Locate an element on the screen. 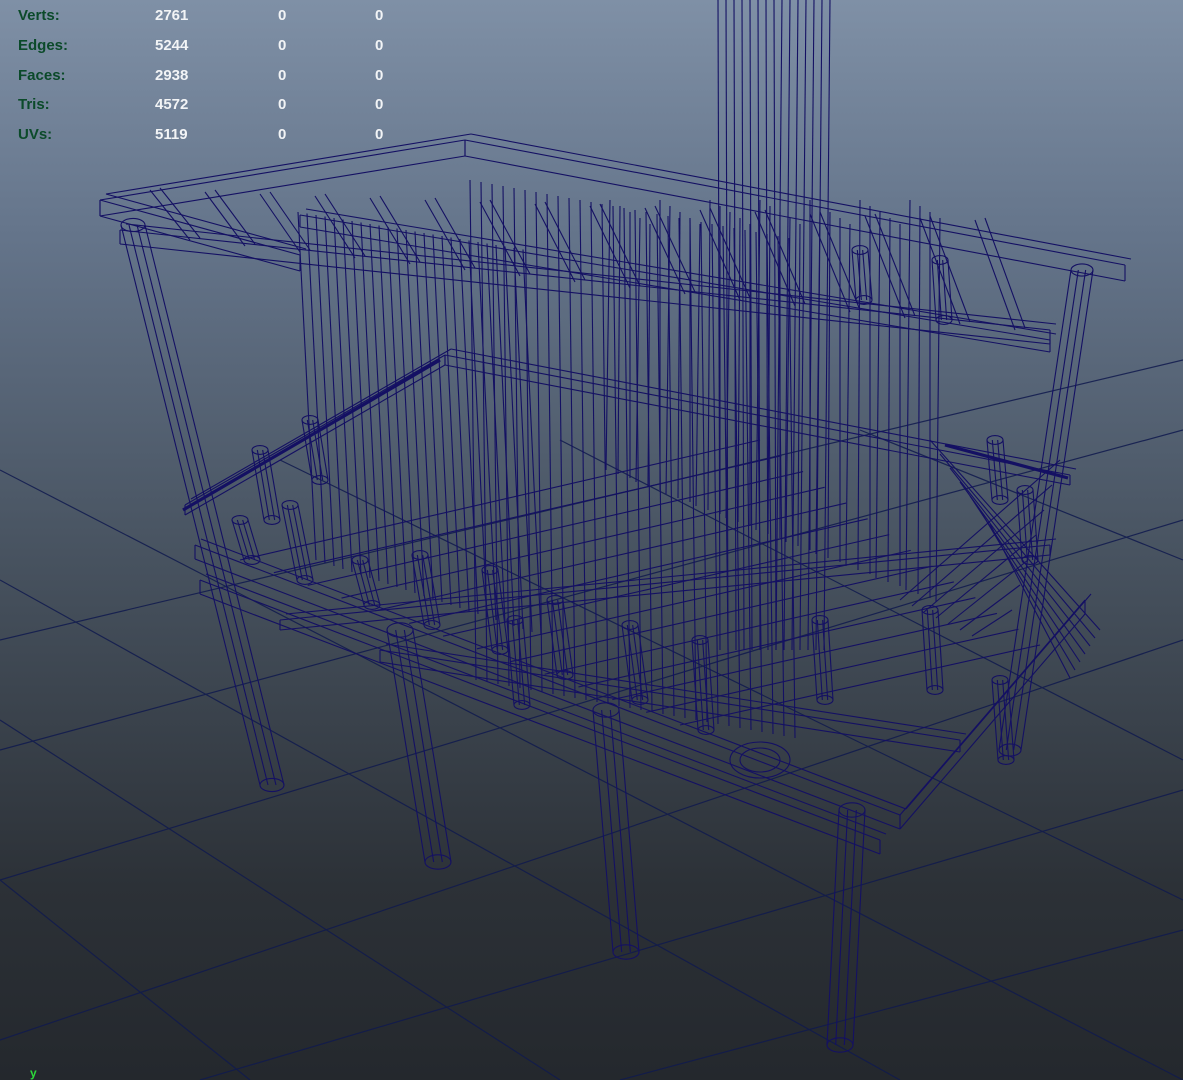 The height and width of the screenshot is (1080, 1183). hud-row-edges: Edges: 5244 0 0 is located at coordinates (208, 46).